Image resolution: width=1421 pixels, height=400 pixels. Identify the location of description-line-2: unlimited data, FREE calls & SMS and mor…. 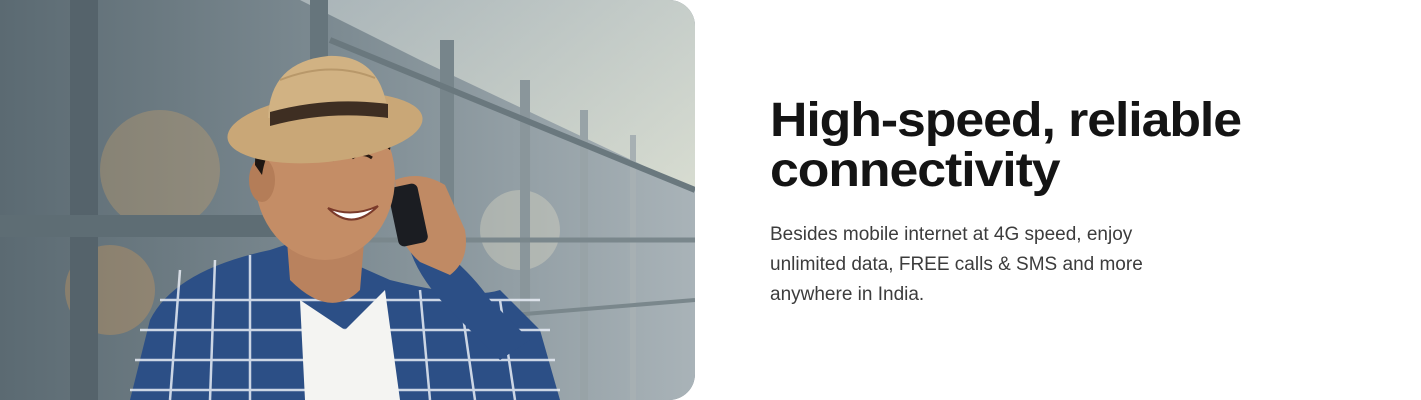
(956, 264).